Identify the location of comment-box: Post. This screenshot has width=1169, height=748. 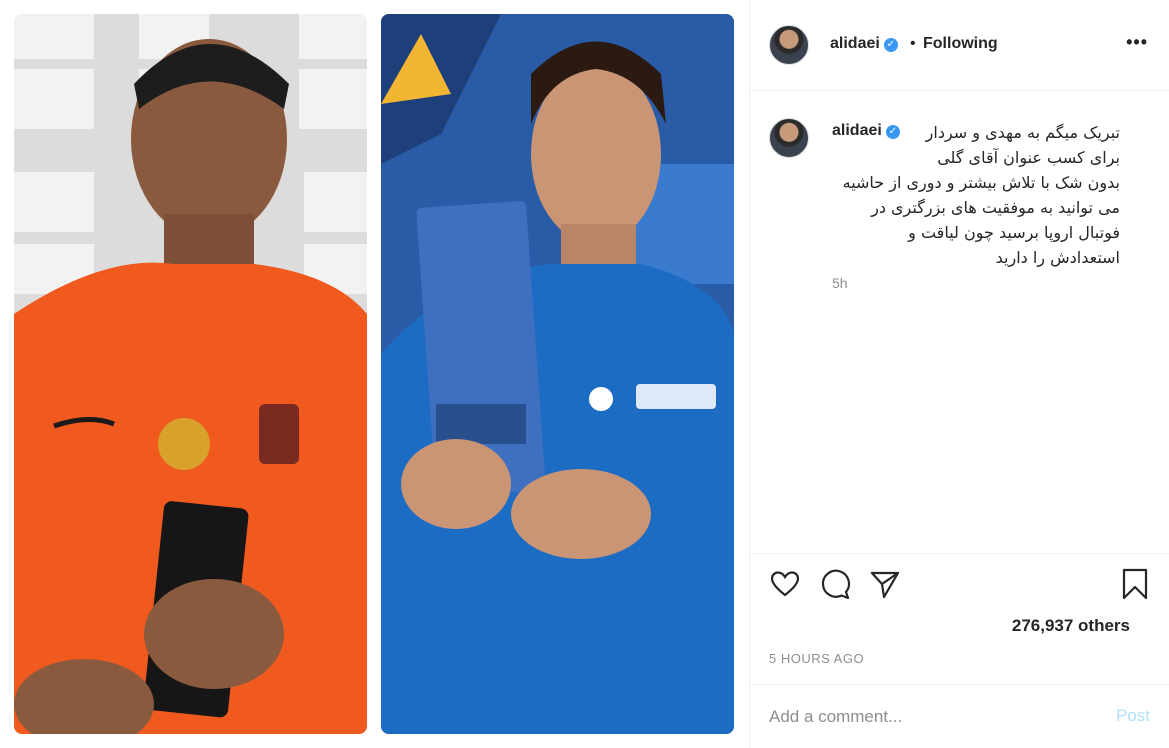
(959, 716).